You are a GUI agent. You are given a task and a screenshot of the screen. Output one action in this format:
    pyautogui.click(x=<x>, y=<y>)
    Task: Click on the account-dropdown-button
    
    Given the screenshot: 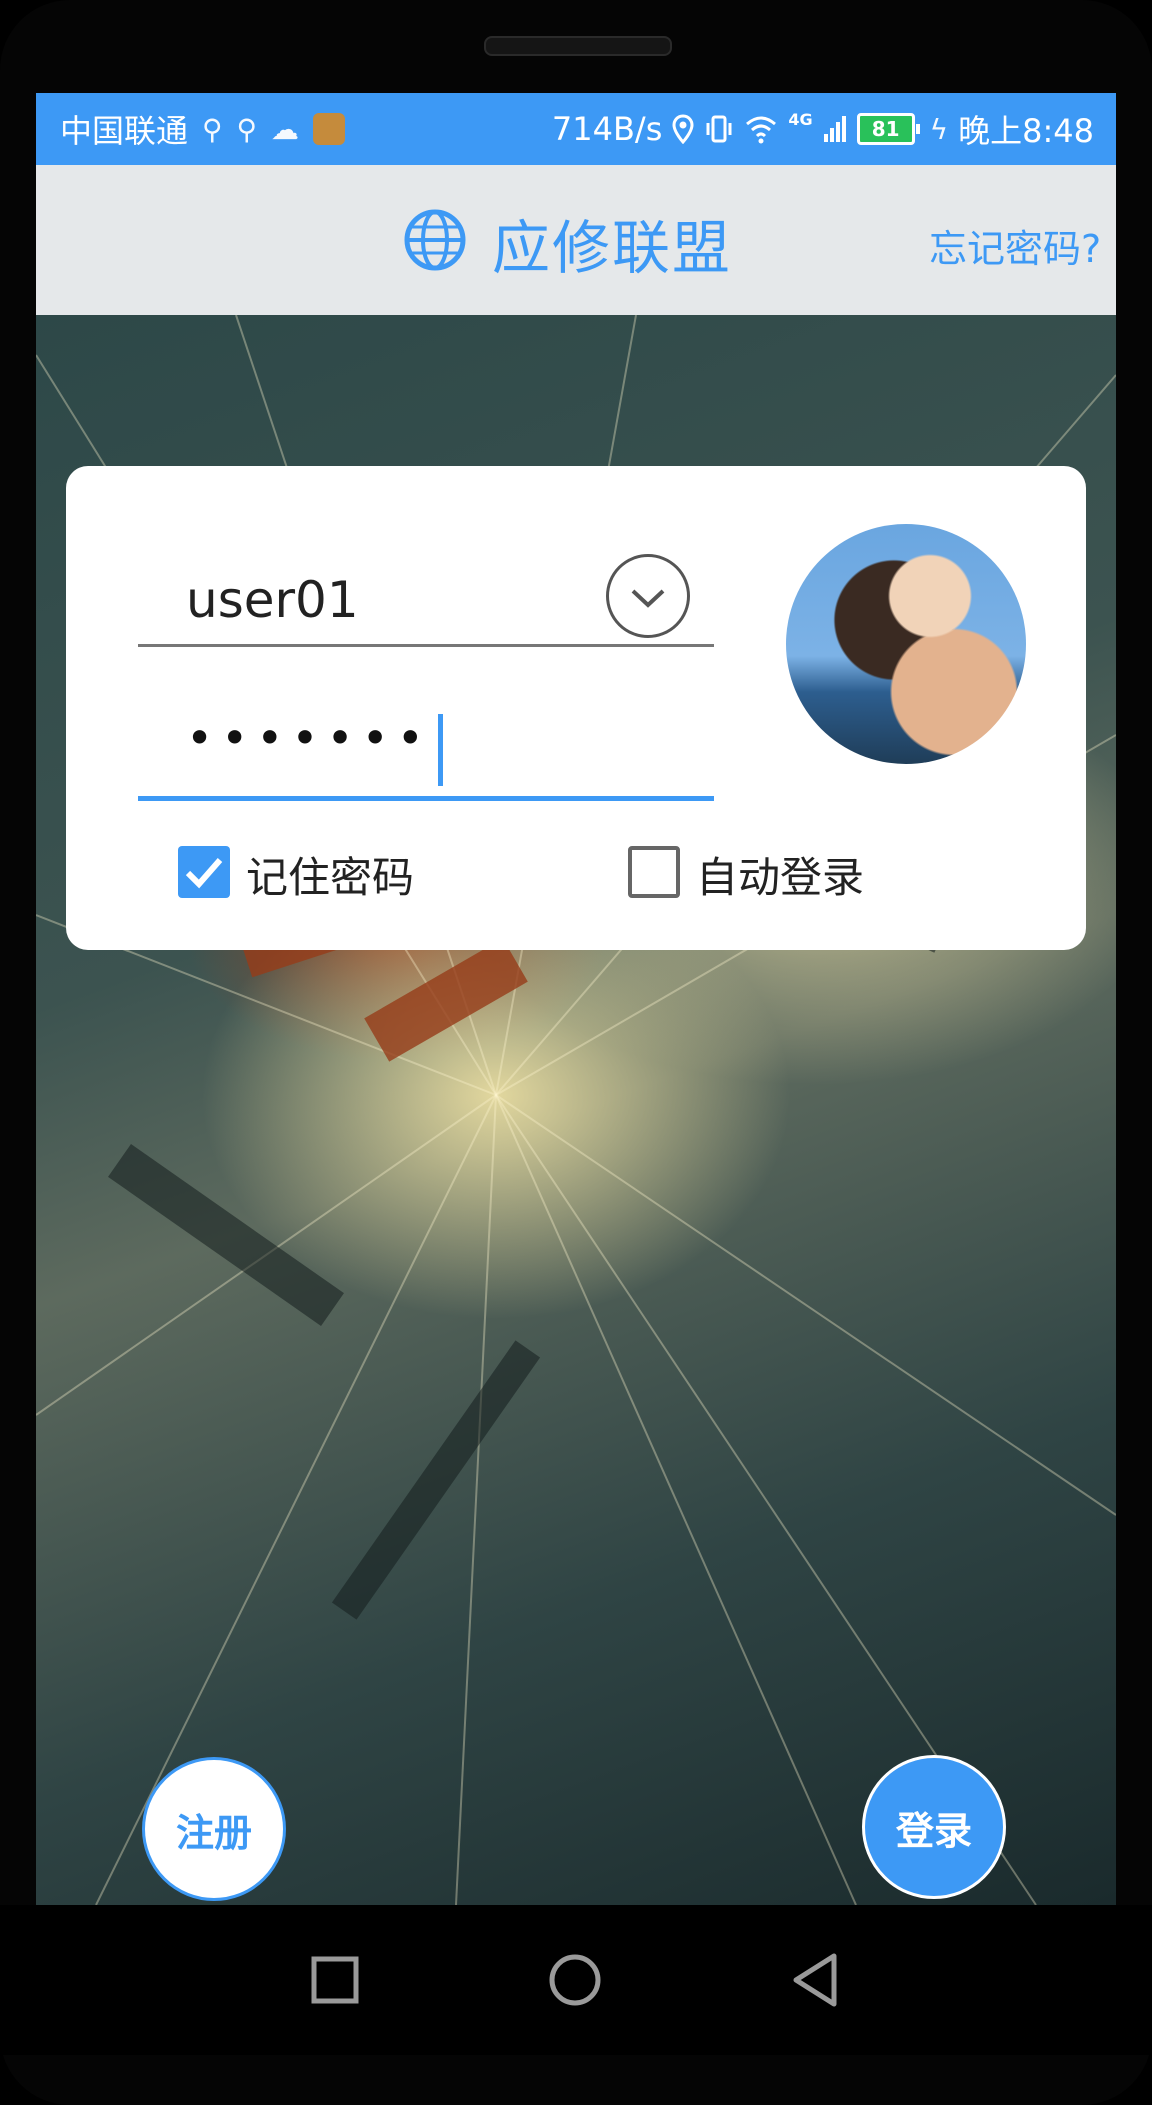 What is the action you would take?
    pyautogui.click(x=648, y=596)
    